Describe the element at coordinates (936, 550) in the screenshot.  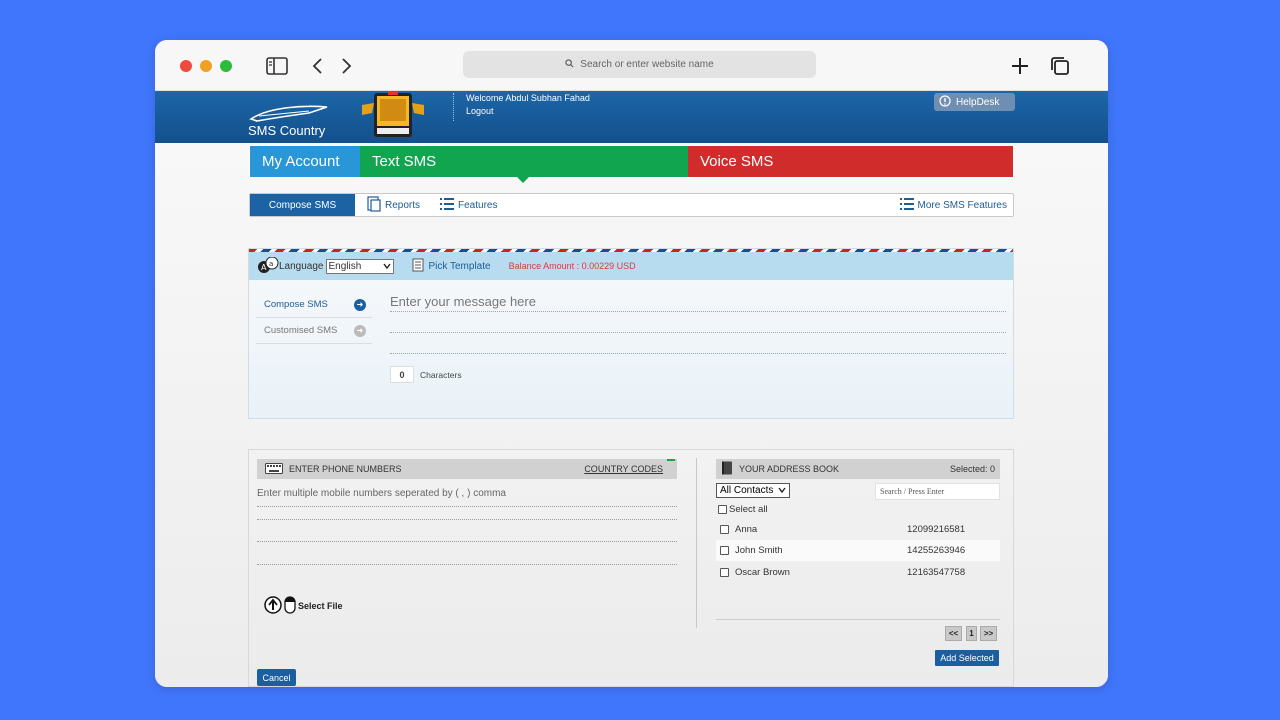
I see `contact-number: 14255263946` at that location.